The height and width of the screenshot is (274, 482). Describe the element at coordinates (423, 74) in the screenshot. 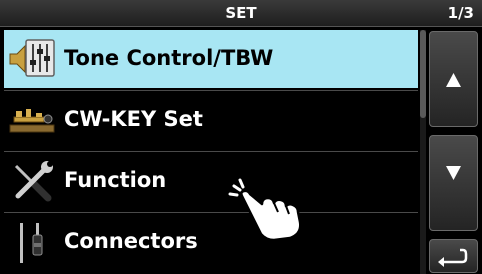

I see `scrollbar-thumb` at that location.